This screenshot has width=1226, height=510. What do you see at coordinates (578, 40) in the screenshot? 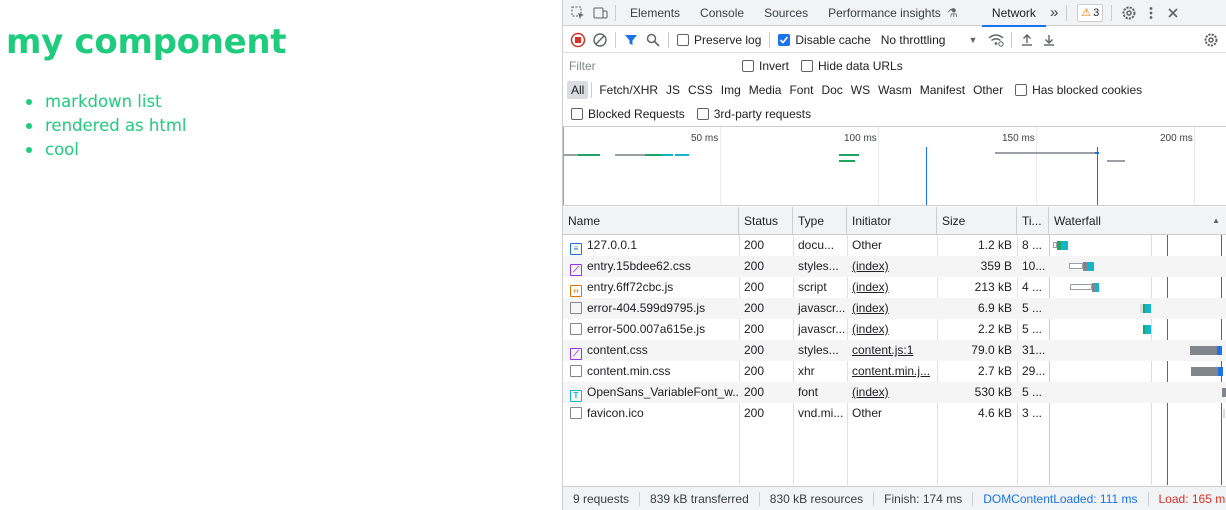
I see `stop-recording-icon` at bounding box center [578, 40].